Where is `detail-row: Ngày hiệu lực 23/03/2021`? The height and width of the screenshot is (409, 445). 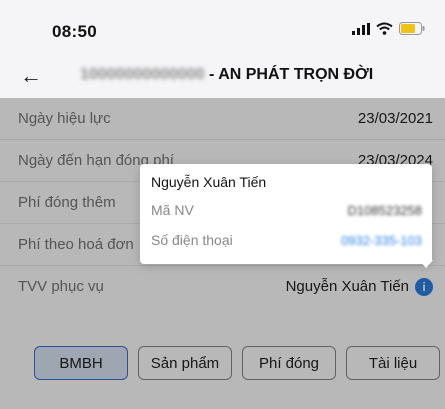 detail-row: Ngày hiệu lực 23/03/2021 is located at coordinates (222, 119).